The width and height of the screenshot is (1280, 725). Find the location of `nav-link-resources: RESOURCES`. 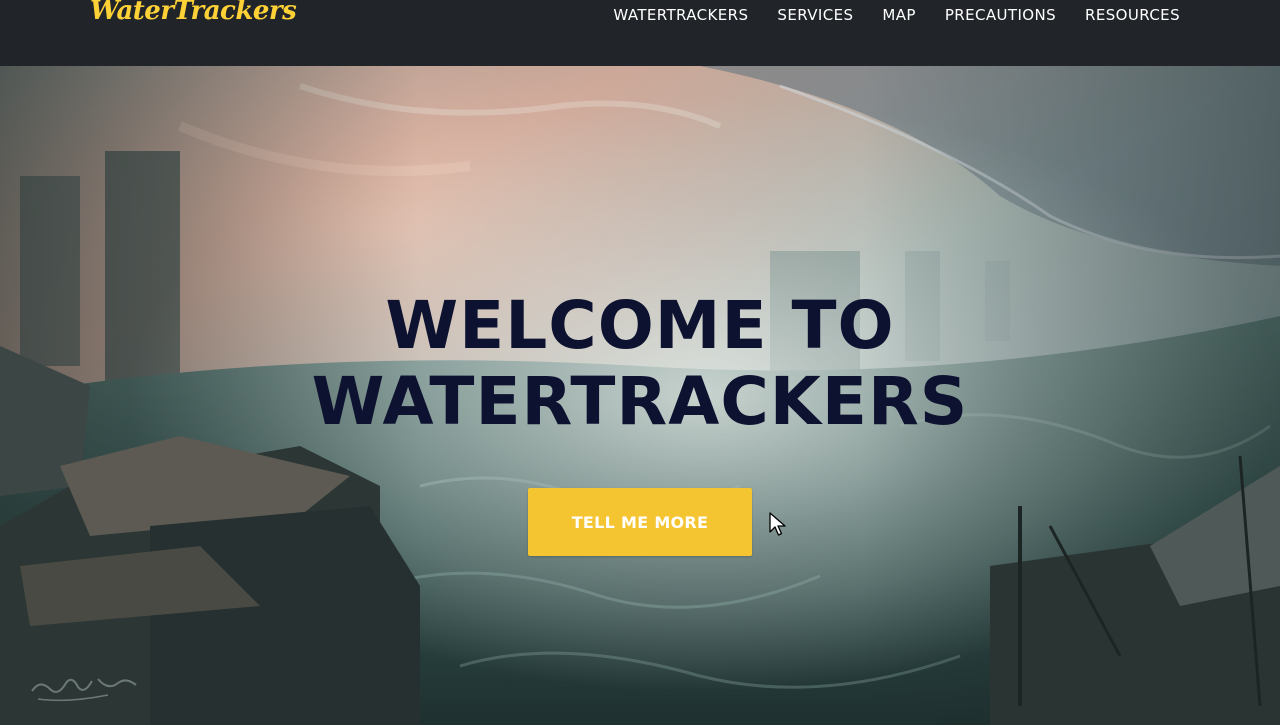

nav-link-resources: RESOURCES is located at coordinates (1132, 15).